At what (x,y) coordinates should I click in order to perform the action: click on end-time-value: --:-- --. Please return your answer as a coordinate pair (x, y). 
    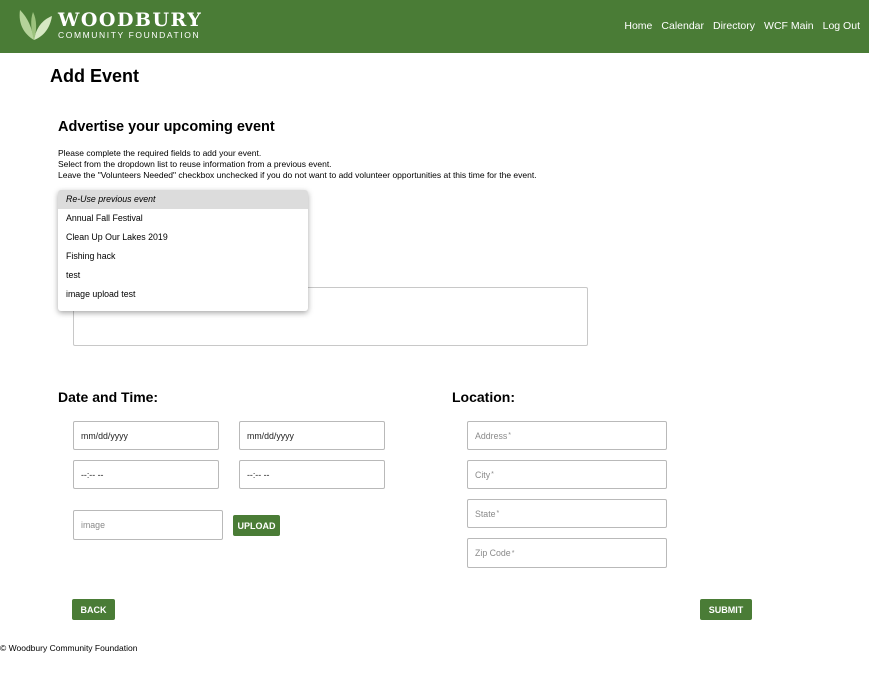
    Looking at the image, I should click on (258, 474).